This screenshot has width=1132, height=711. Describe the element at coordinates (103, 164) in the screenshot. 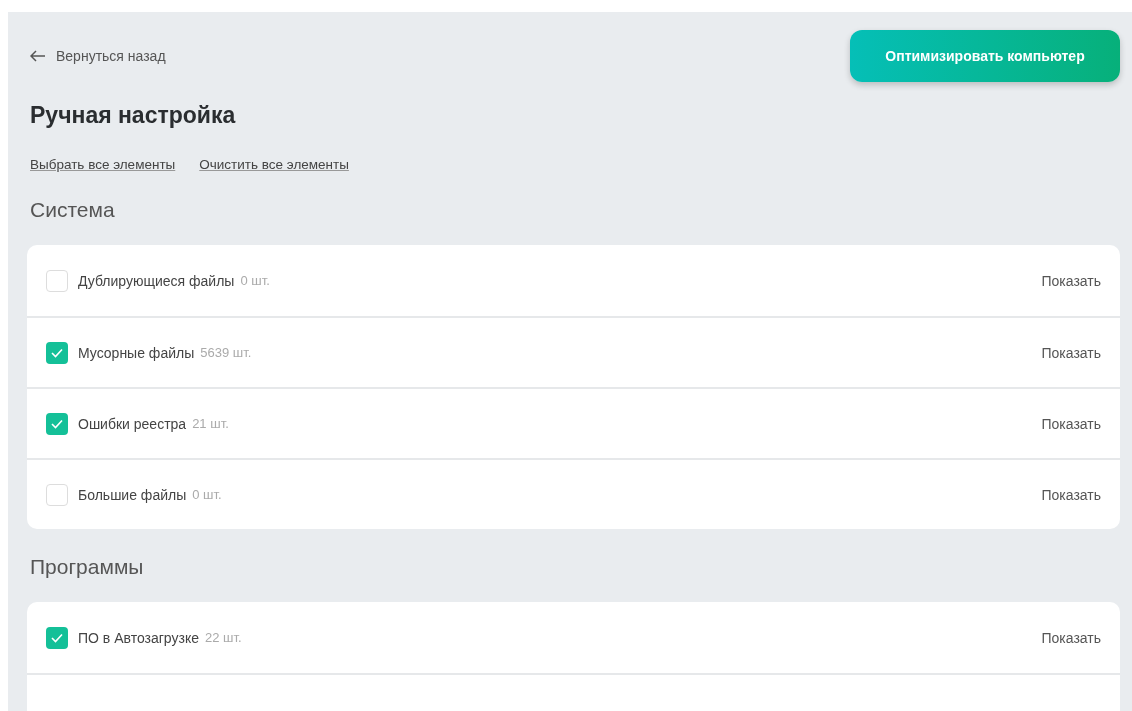

I see `action-link: Выбрать все элементы` at that location.